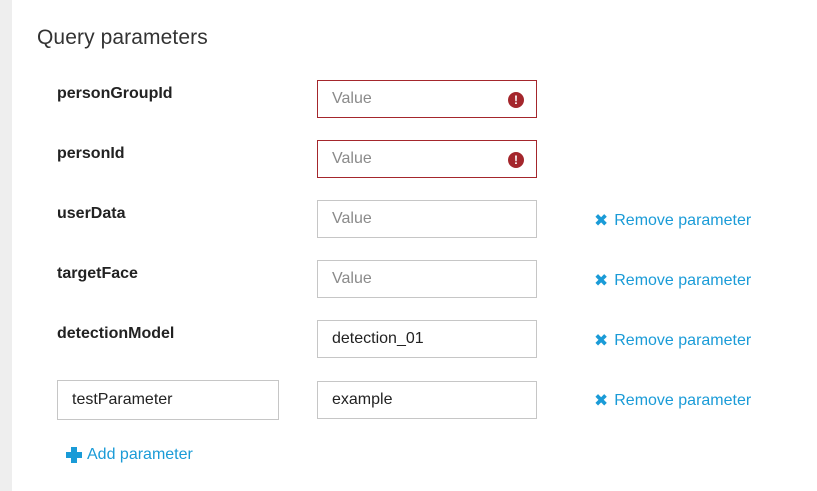 The image size is (817, 491). Describe the element at coordinates (91, 153) in the screenshot. I see `param-name-personId: personId` at that location.